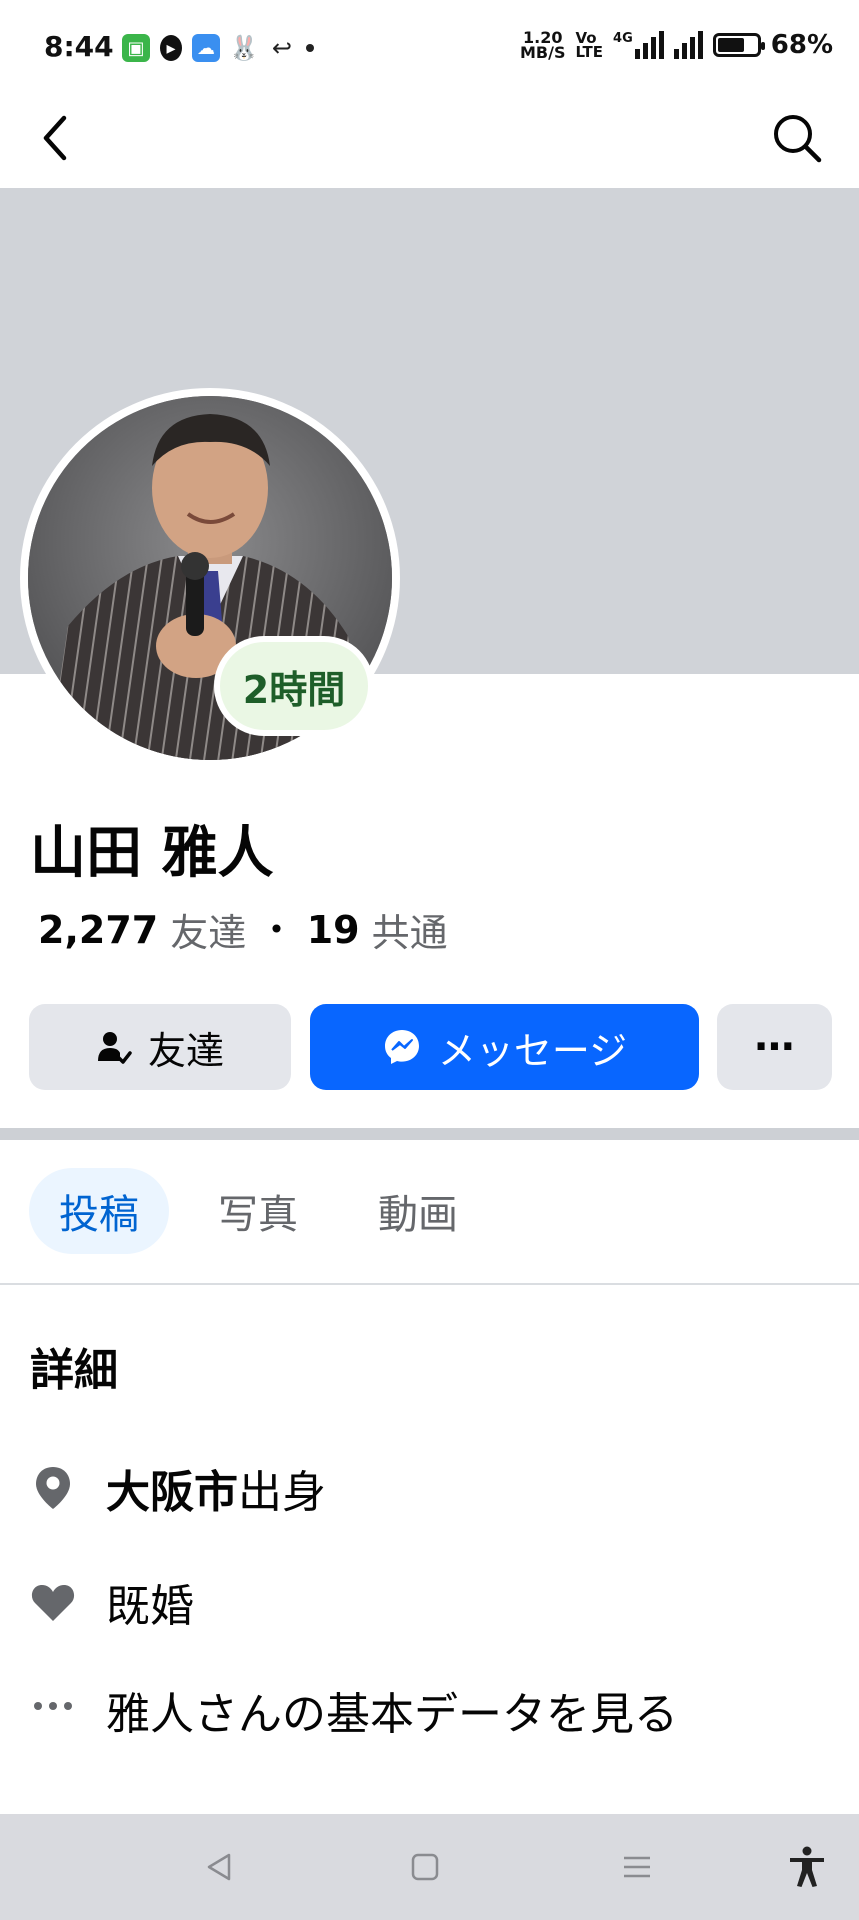 Image resolution: width=859 pixels, height=1920 pixels. Describe the element at coordinates (801, 45) in the screenshot. I see `battery-percent: 68%` at that location.